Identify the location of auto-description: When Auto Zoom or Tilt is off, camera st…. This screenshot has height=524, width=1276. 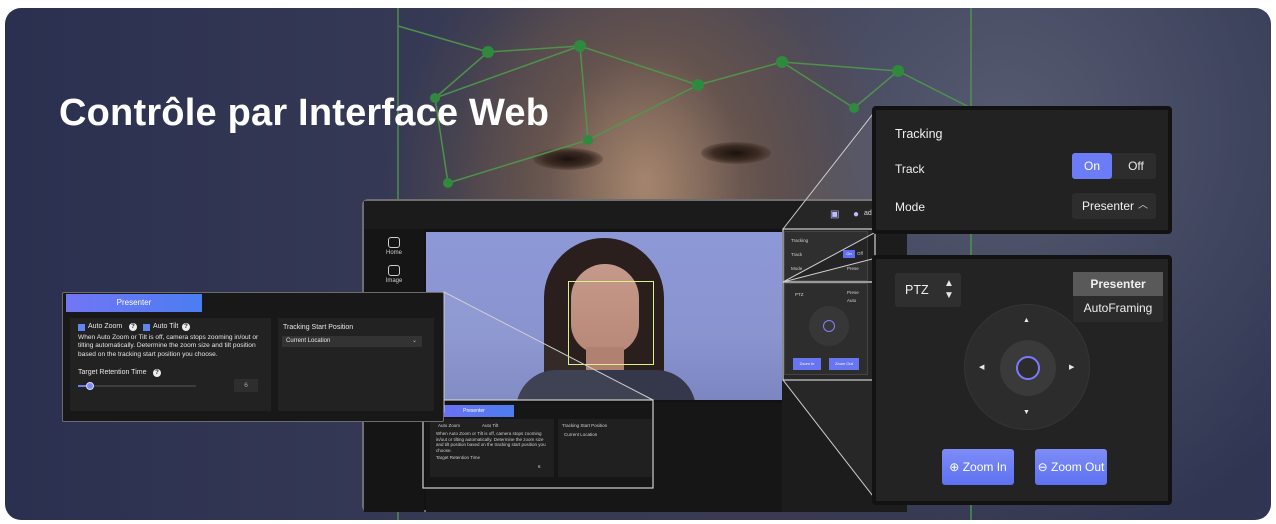
(168, 346).